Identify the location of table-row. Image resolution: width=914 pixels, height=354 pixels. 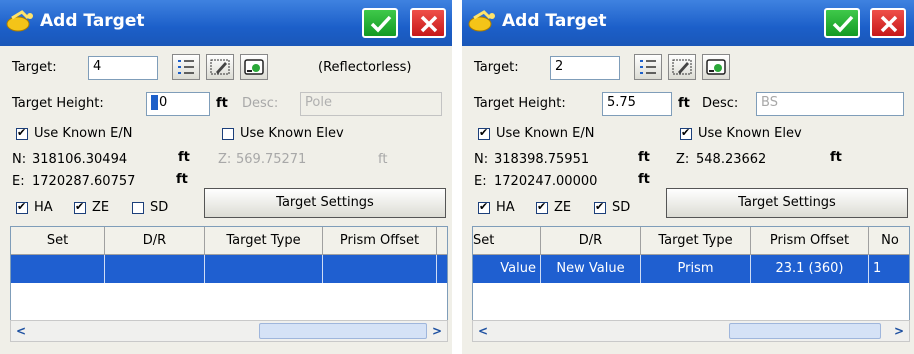
(229, 269).